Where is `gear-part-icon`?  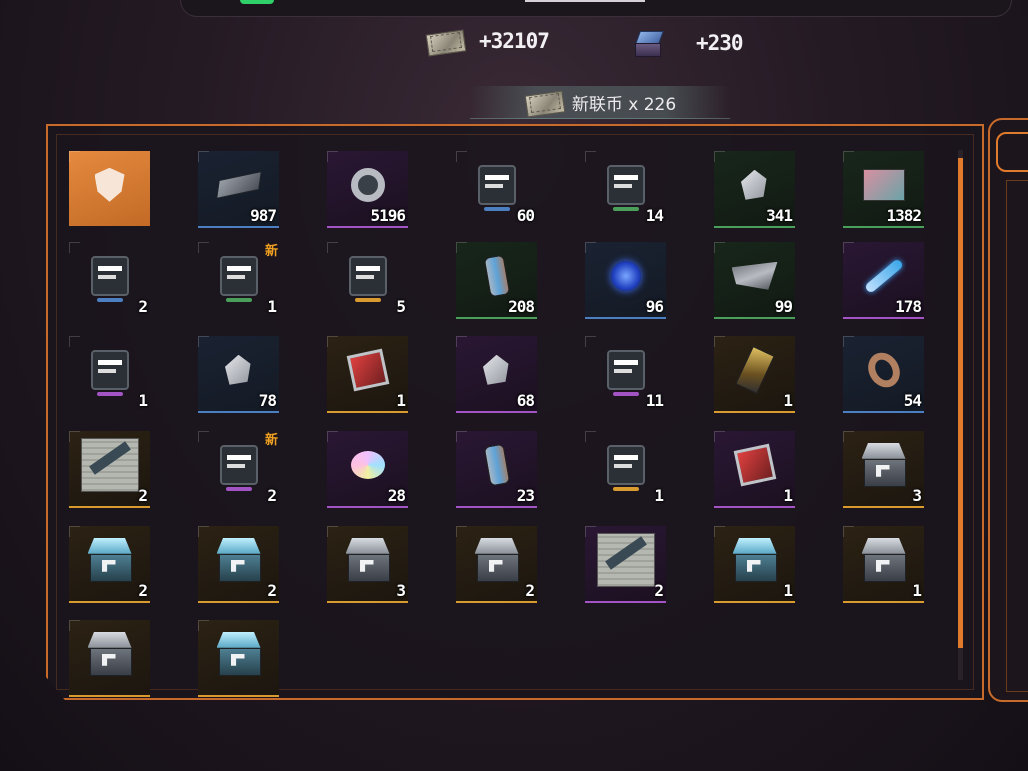
gear-part-icon is located at coordinates (367, 184).